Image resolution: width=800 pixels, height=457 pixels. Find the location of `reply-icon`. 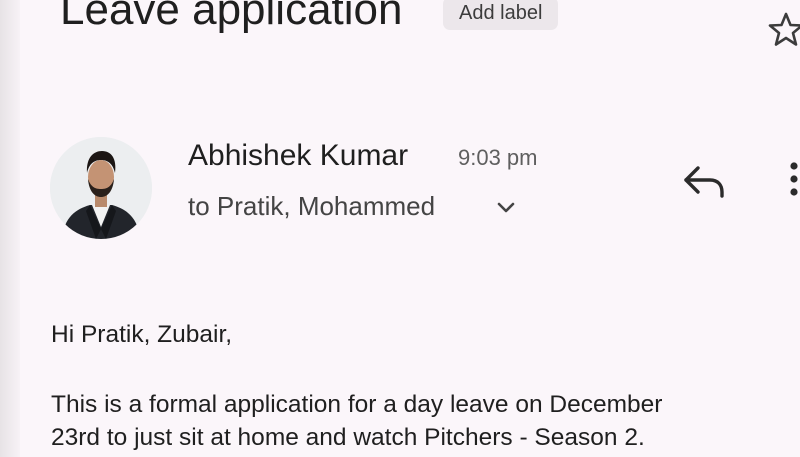

reply-icon is located at coordinates (704, 182).